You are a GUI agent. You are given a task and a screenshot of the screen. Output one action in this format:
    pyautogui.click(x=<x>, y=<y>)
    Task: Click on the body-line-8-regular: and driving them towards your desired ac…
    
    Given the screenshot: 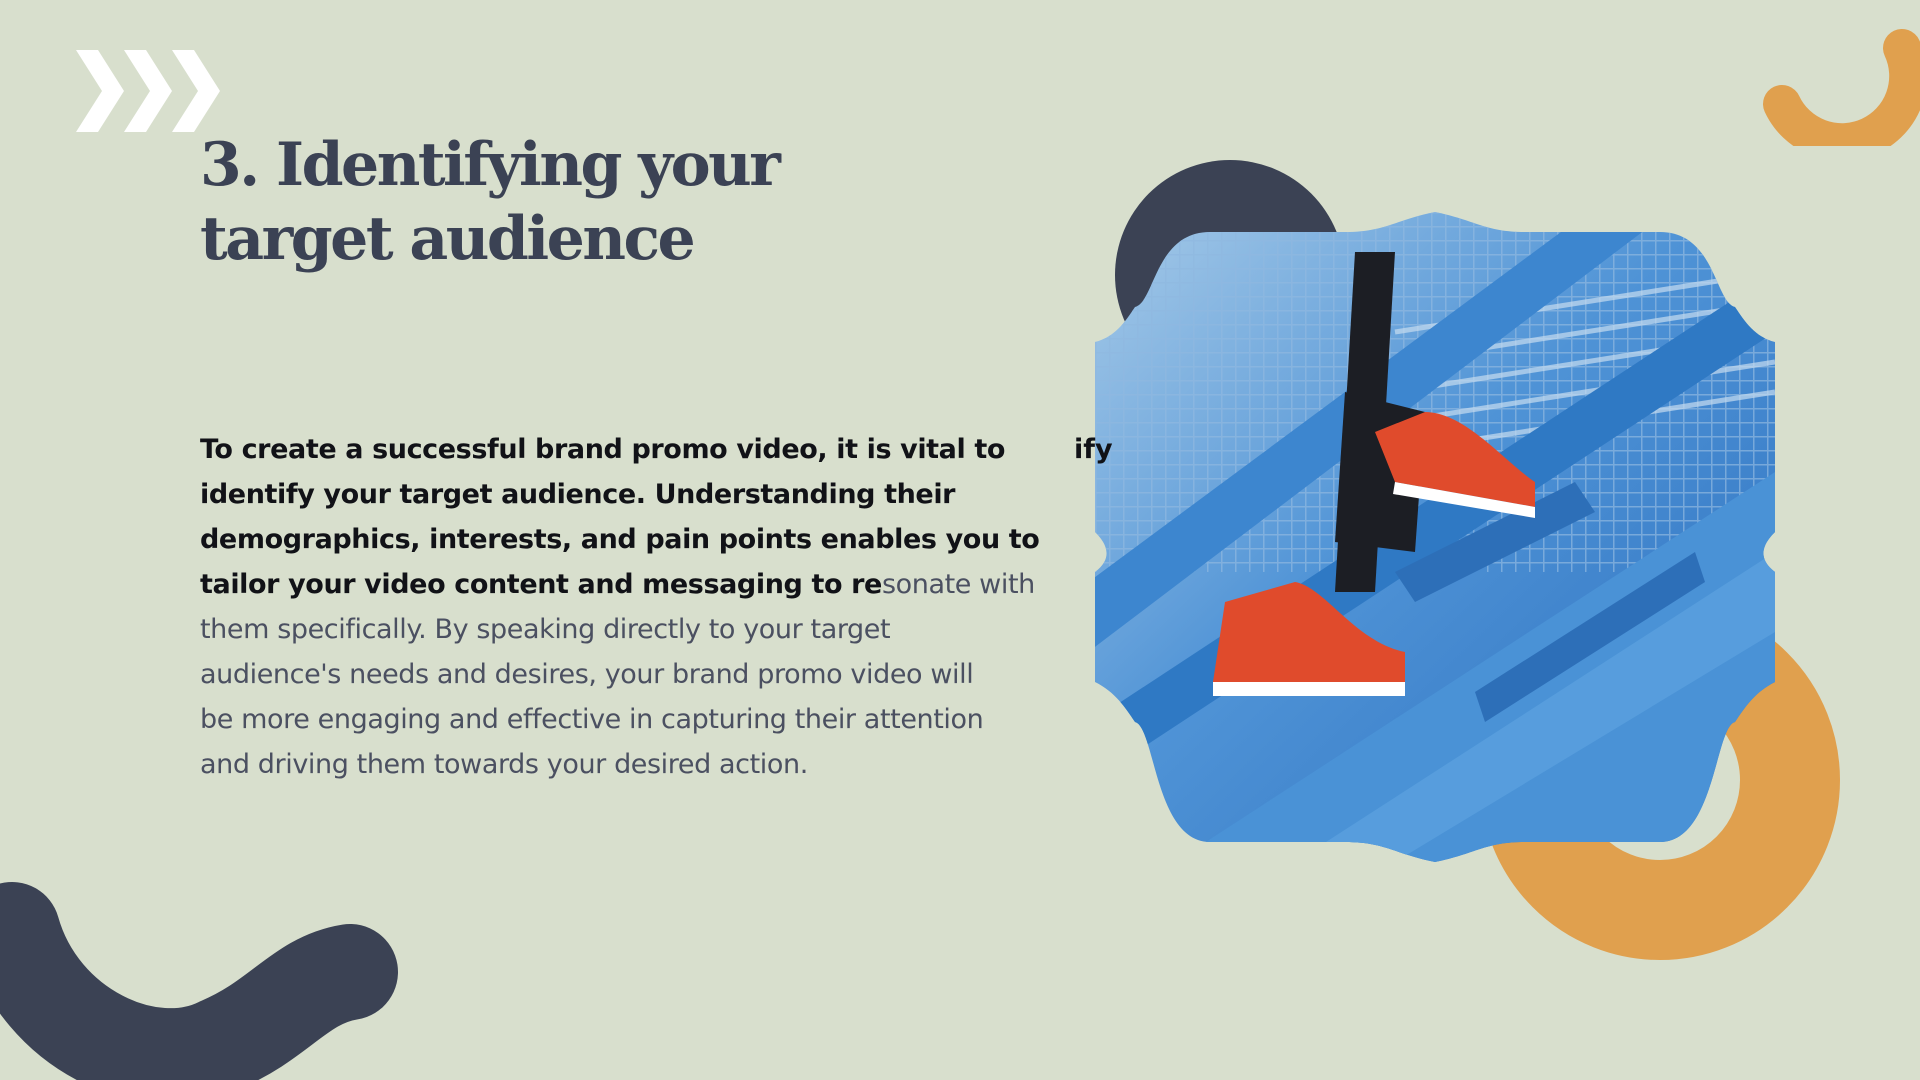 What is the action you would take?
    pyautogui.click(x=504, y=764)
    